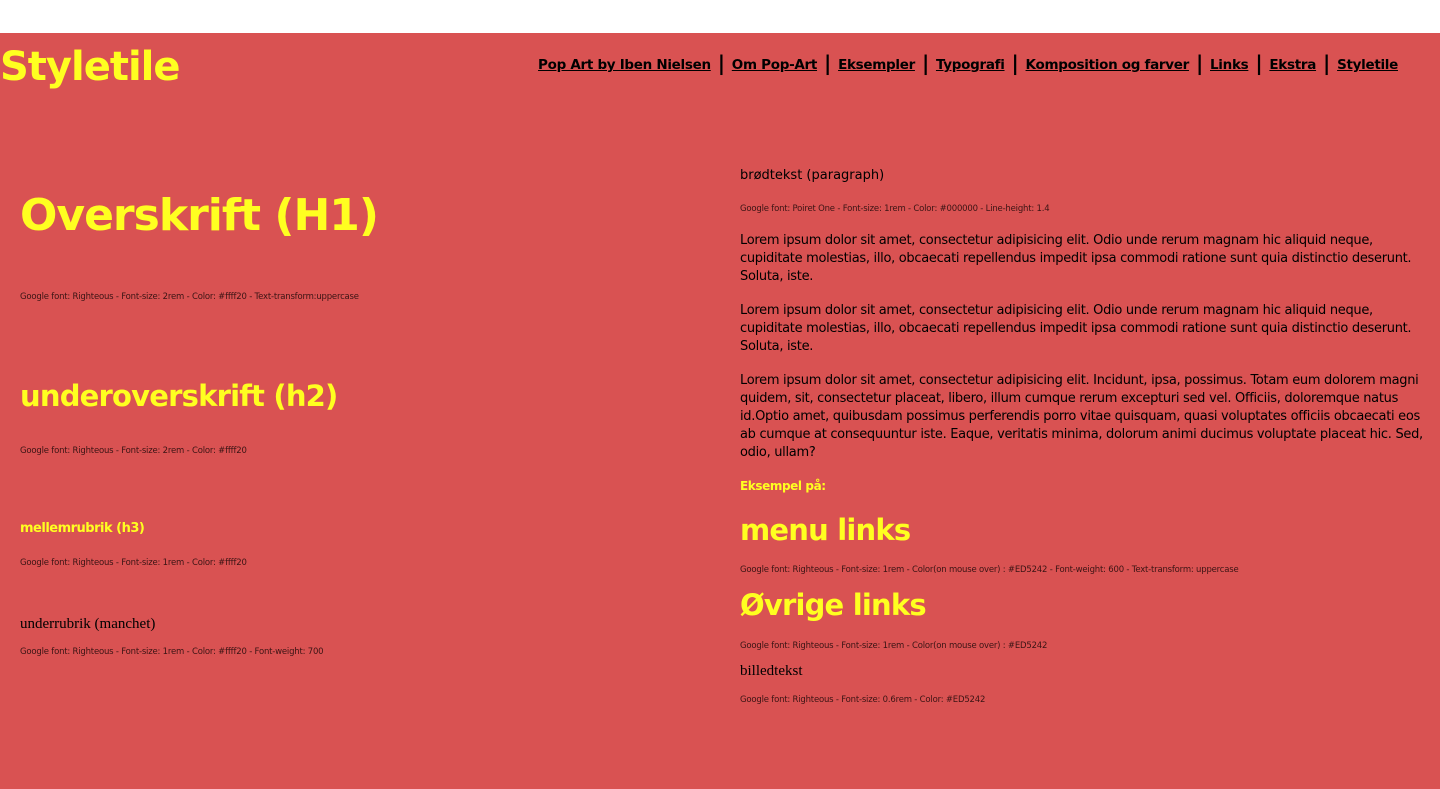  I want to click on sample-h3: mellemrubrik (h3), so click(82, 528).